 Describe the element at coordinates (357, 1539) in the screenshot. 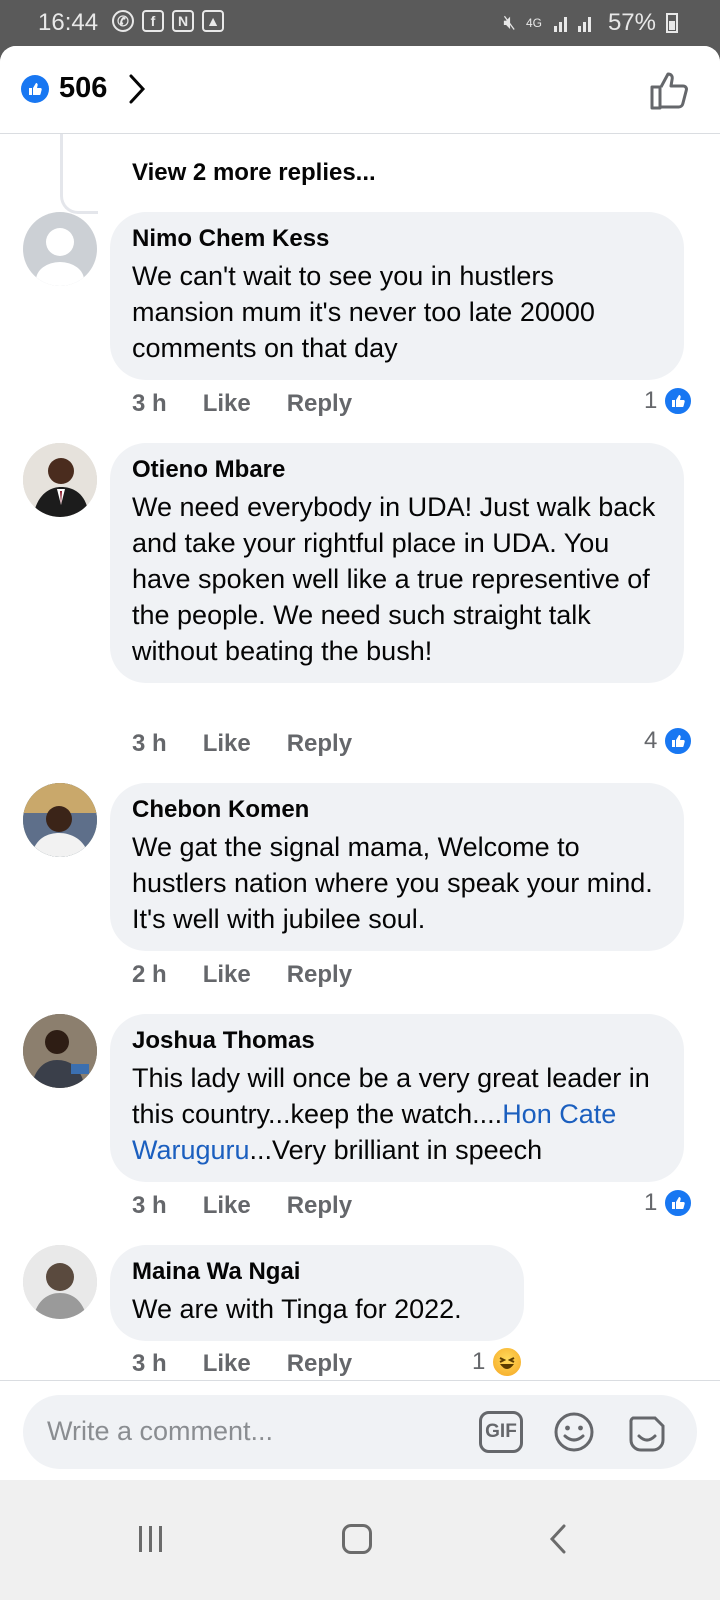

I see `home-button` at that location.